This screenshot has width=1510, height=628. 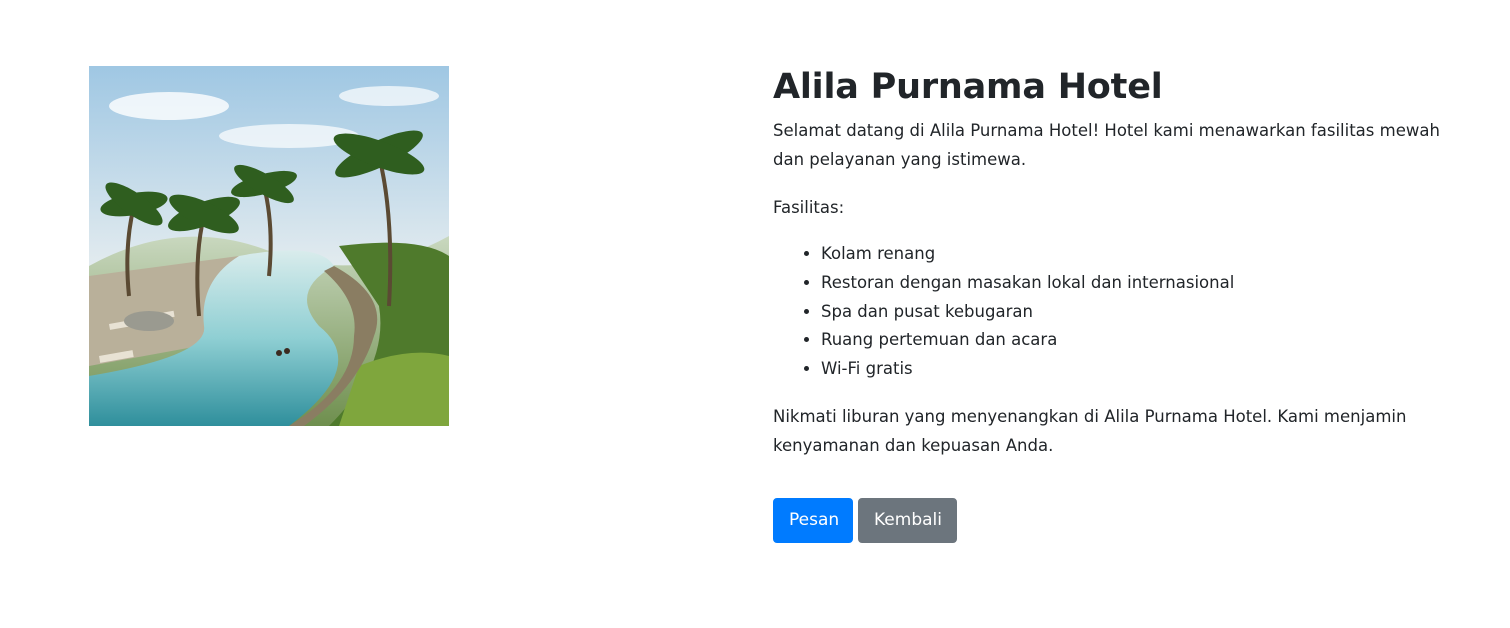 I want to click on hotel-name: Alila Purnama Hotel, so click(x=968, y=87).